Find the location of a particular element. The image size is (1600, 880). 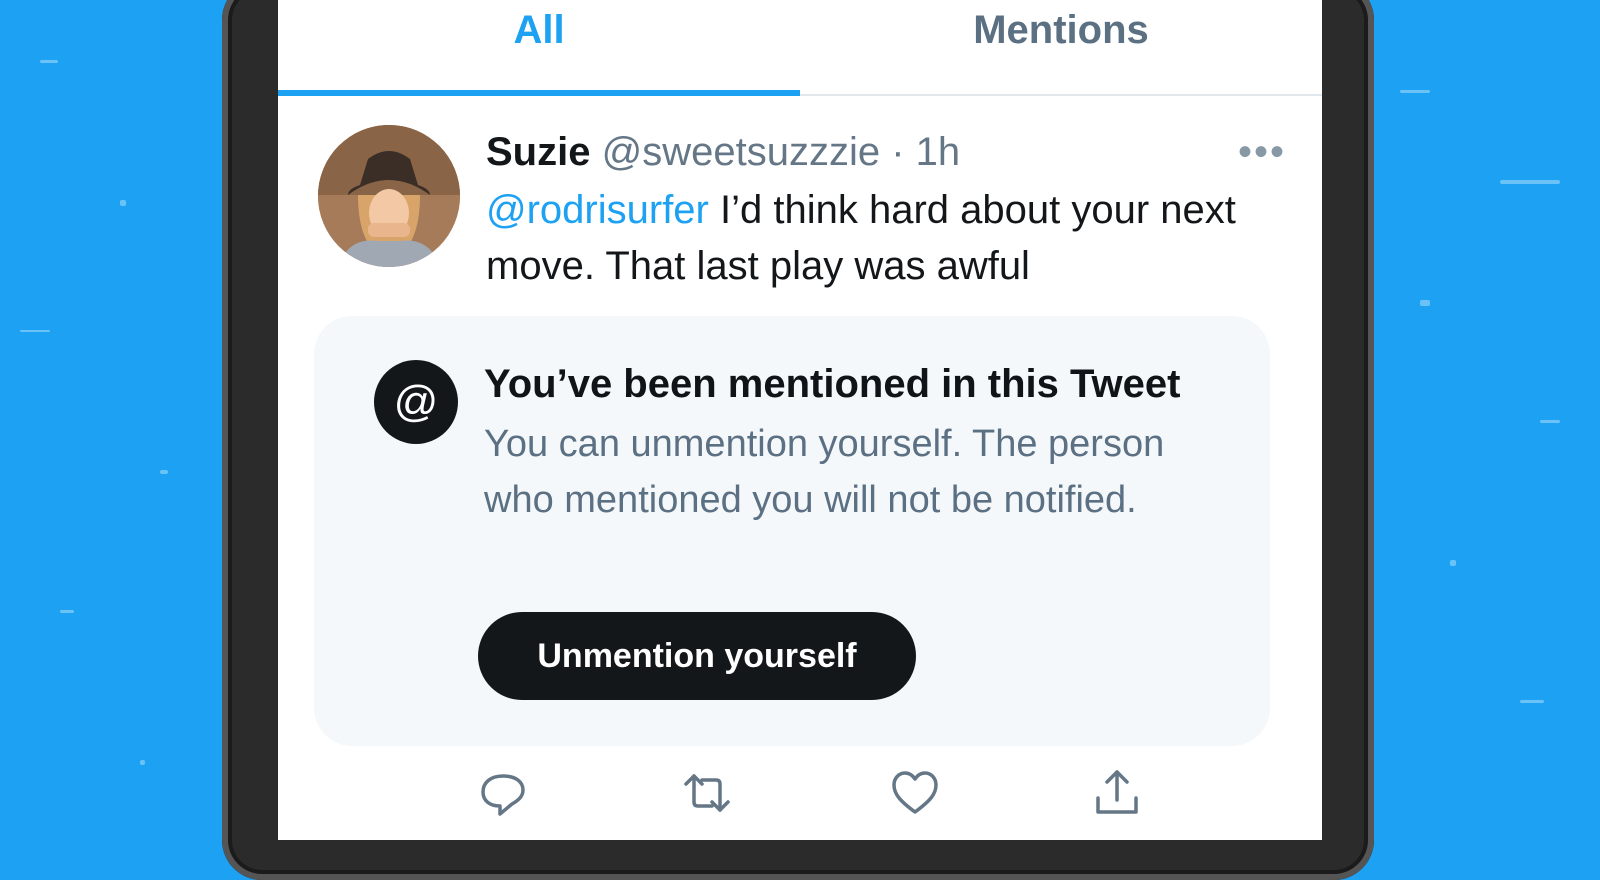

author-name: Suzie is located at coordinates (538, 152).